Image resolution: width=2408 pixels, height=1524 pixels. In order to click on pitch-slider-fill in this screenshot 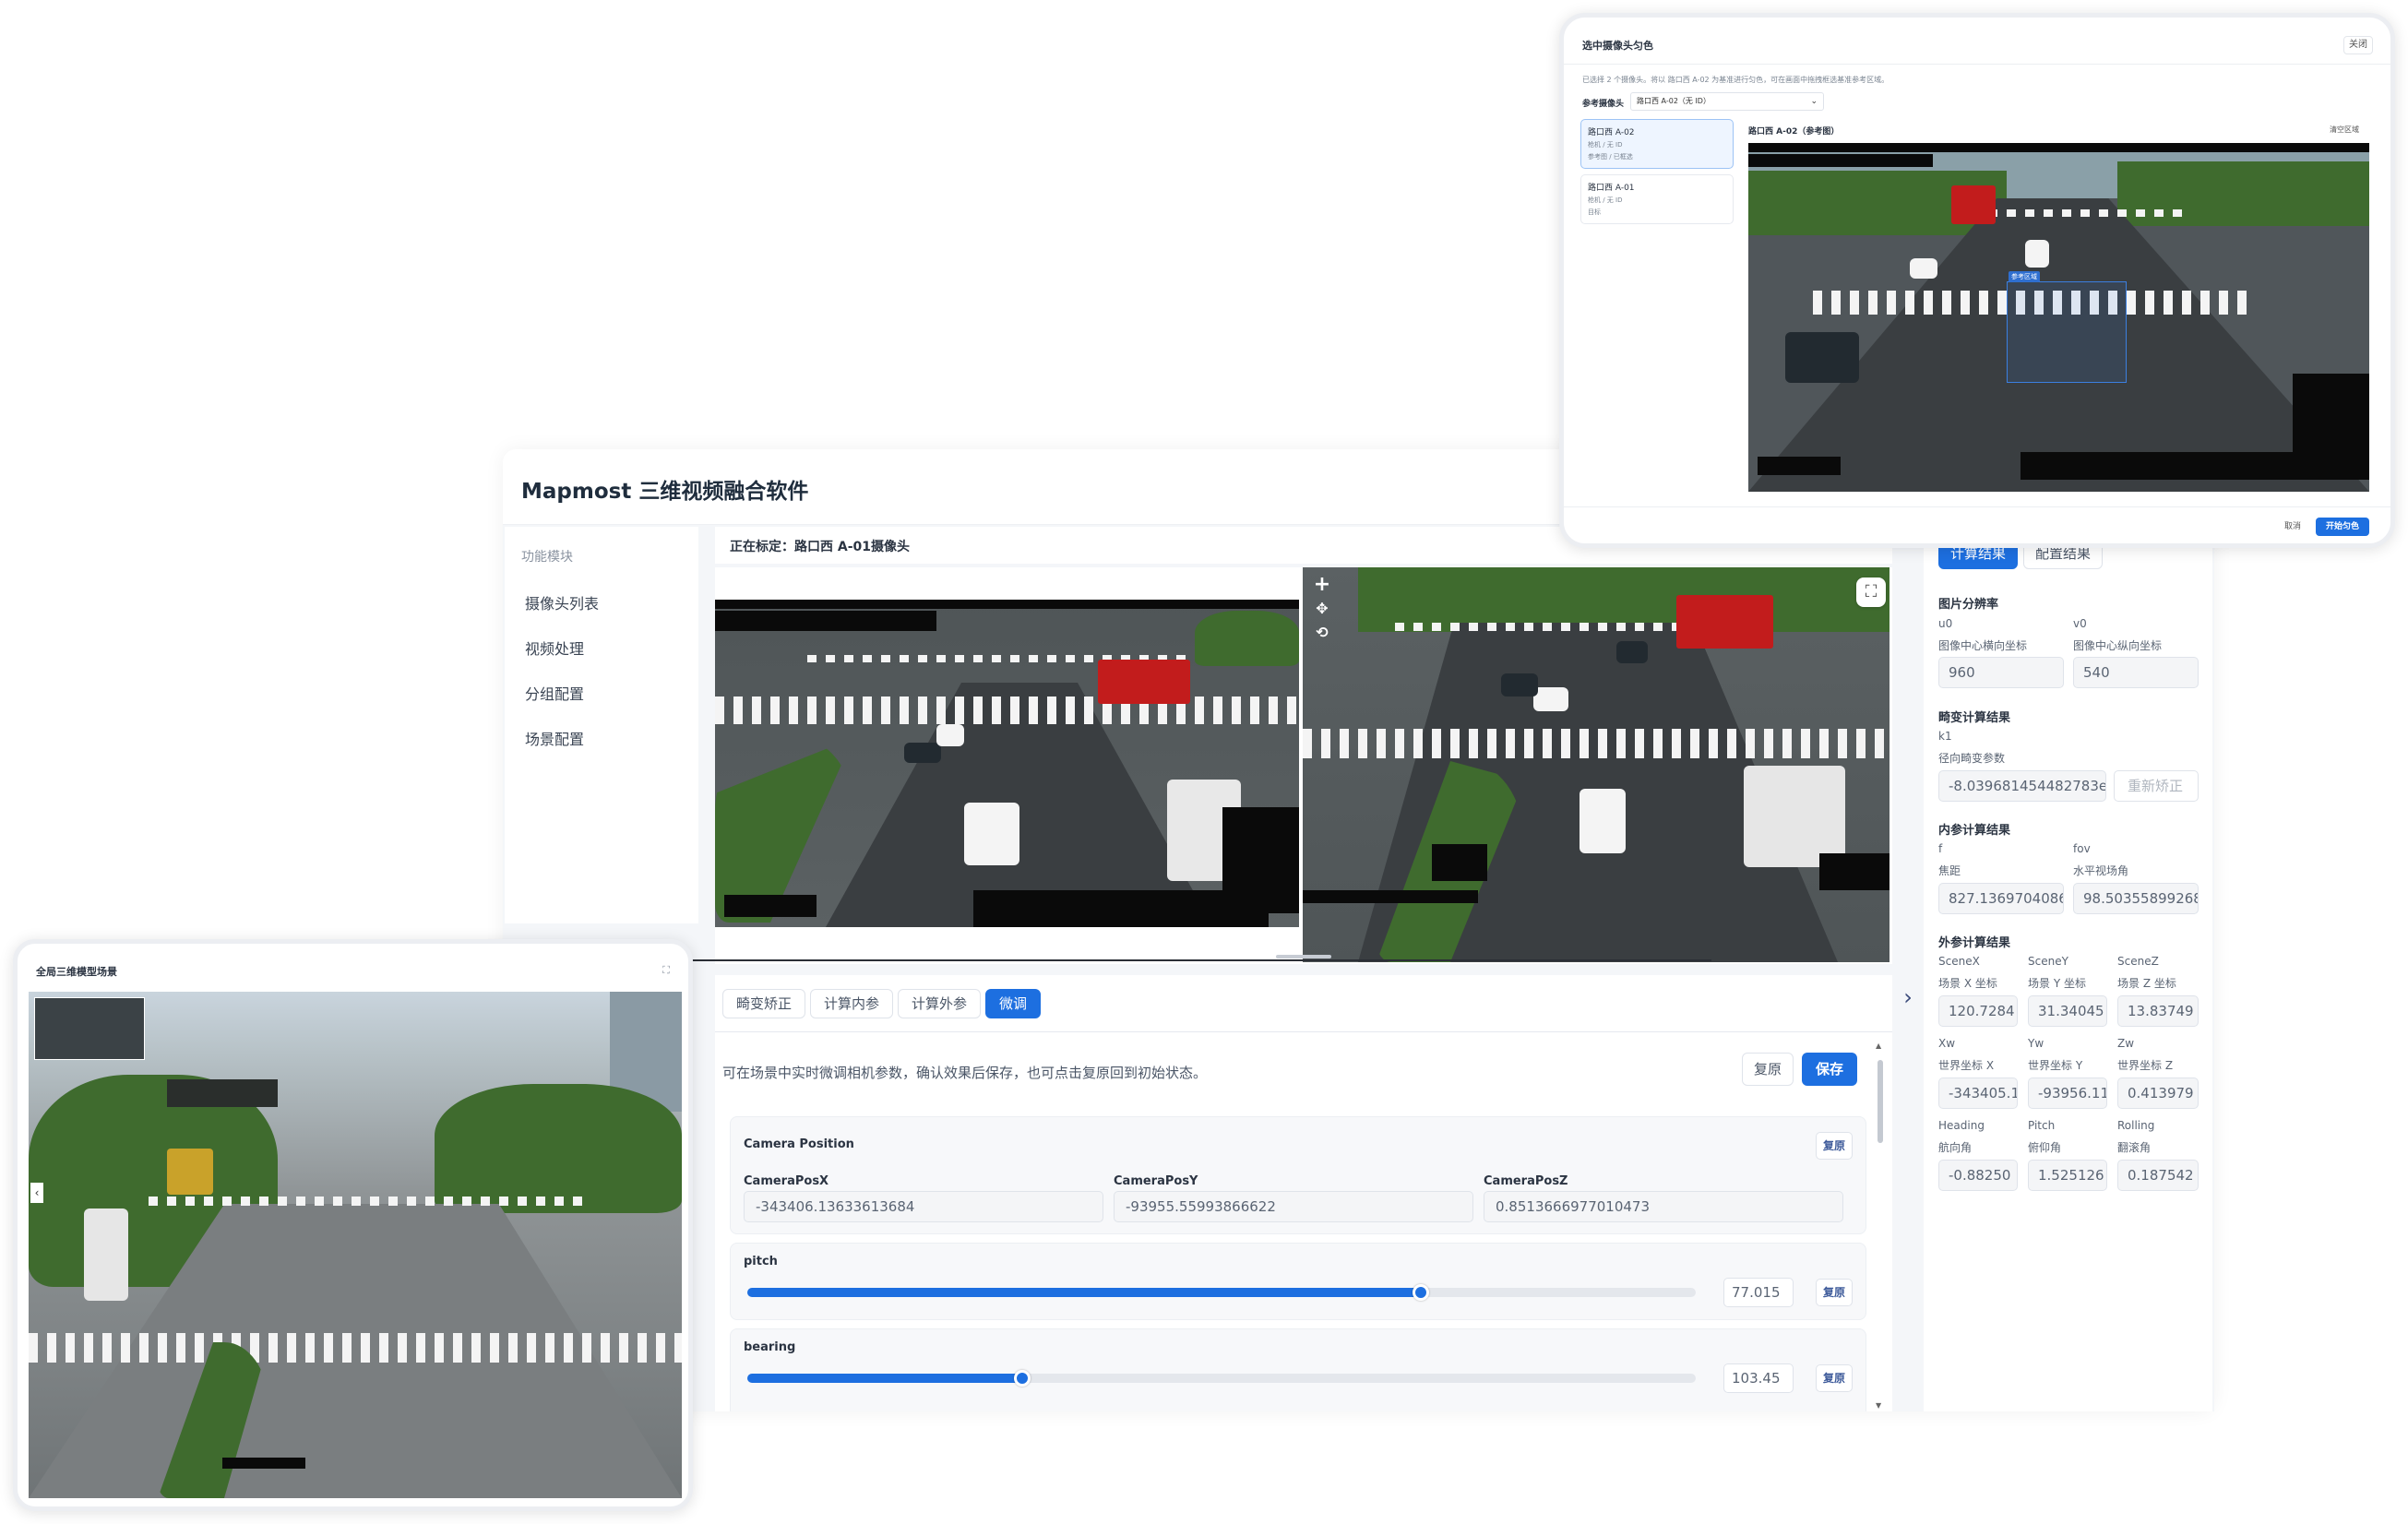, I will do `click(1084, 1292)`.